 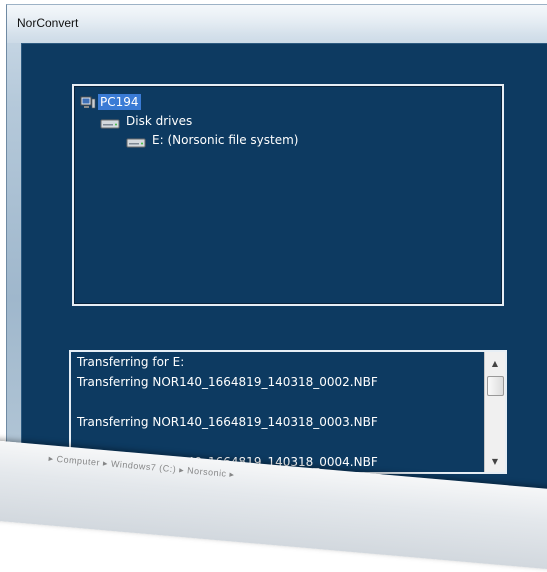 I want to click on log-line: Transferring for E:, so click(x=131, y=362).